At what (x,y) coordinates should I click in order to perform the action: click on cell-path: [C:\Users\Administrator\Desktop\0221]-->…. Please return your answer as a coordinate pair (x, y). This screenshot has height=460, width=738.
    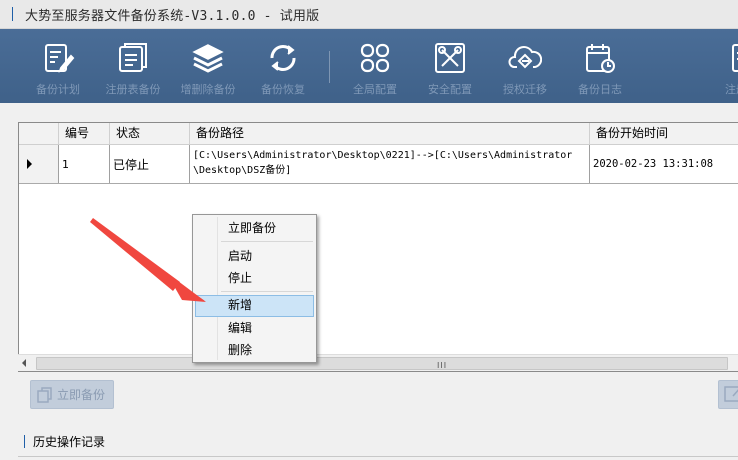
    Looking at the image, I should click on (390, 164).